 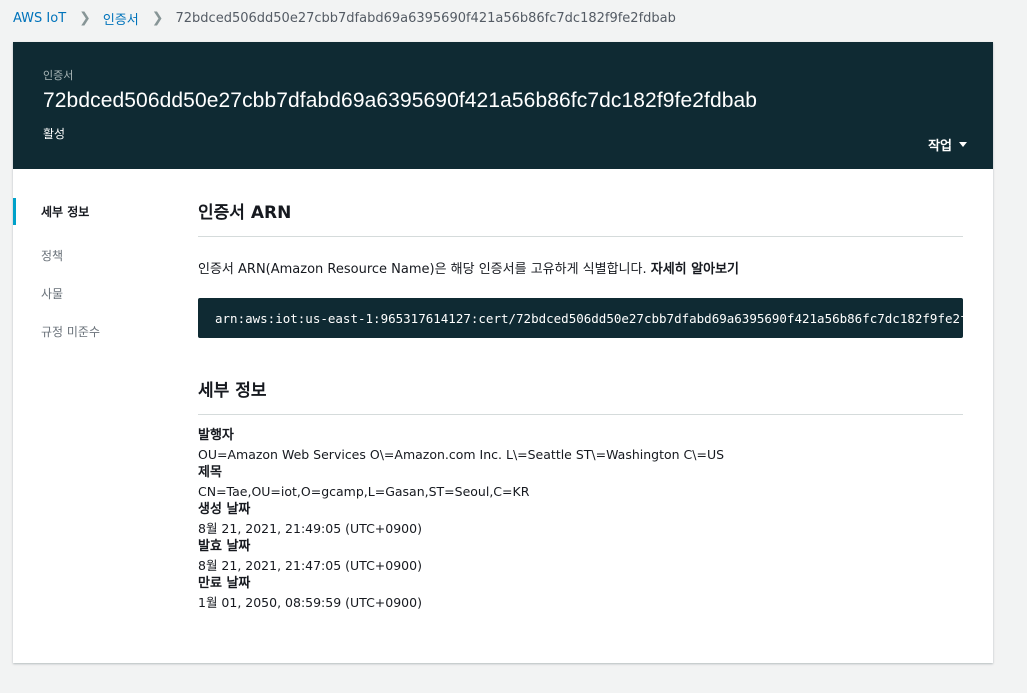 I want to click on subject-label: 제목, so click(x=210, y=472).